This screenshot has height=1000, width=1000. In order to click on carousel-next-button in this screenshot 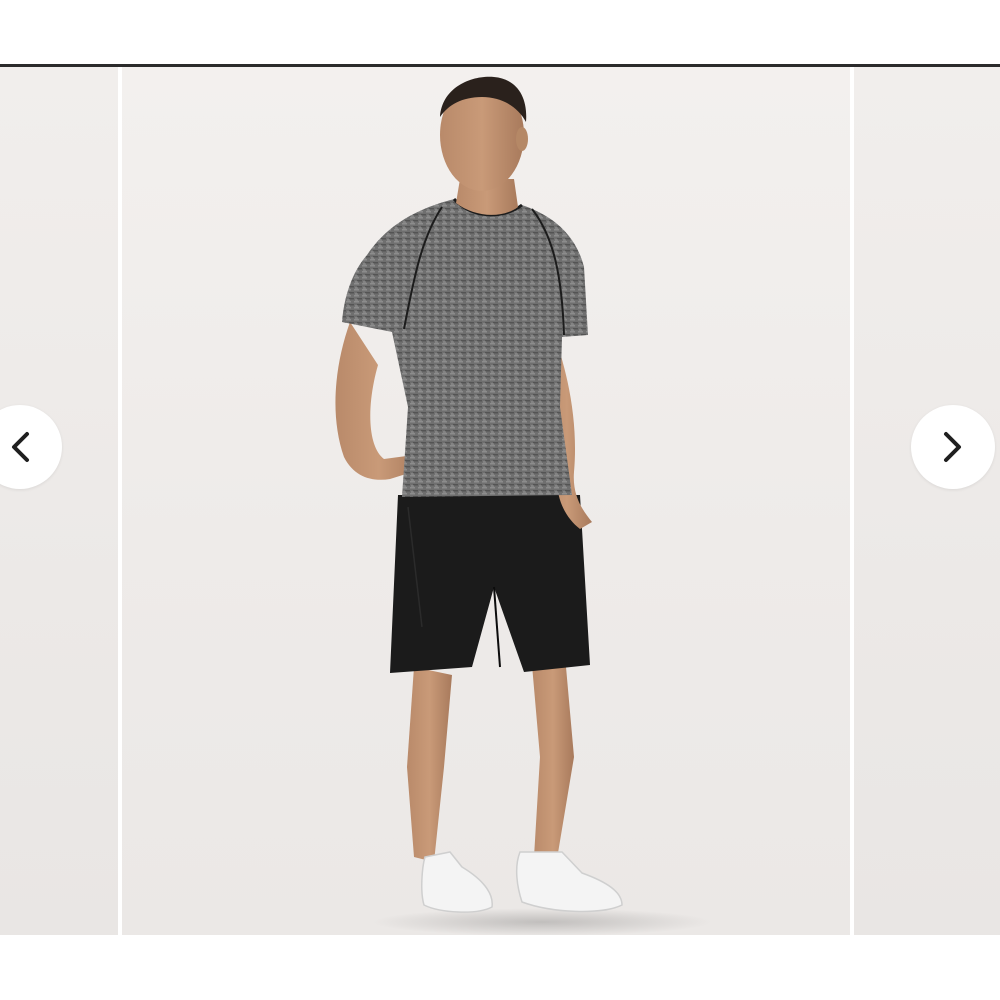, I will do `click(953, 447)`.